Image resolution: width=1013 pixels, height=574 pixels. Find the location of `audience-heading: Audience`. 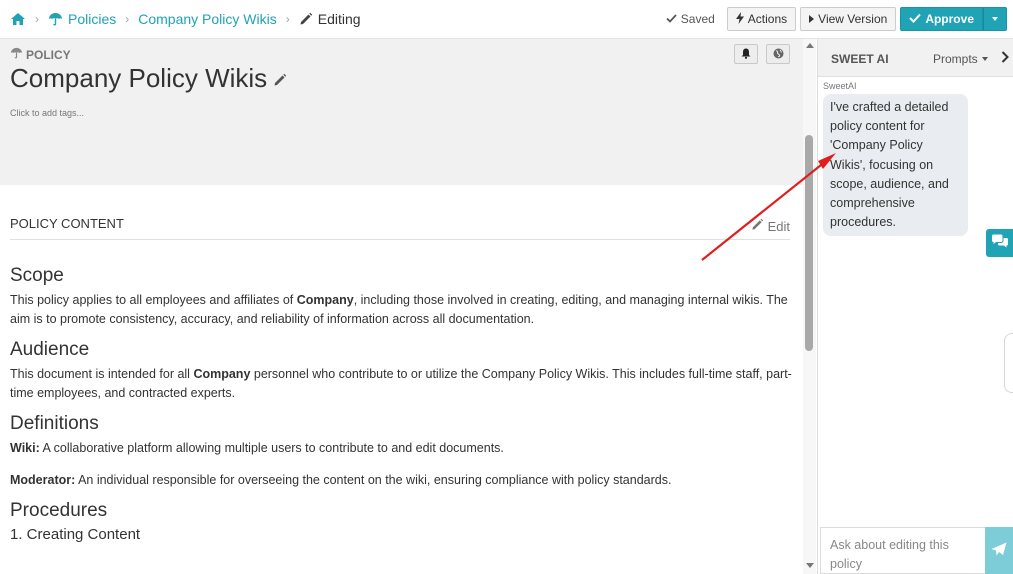

audience-heading: Audience is located at coordinates (50, 349).